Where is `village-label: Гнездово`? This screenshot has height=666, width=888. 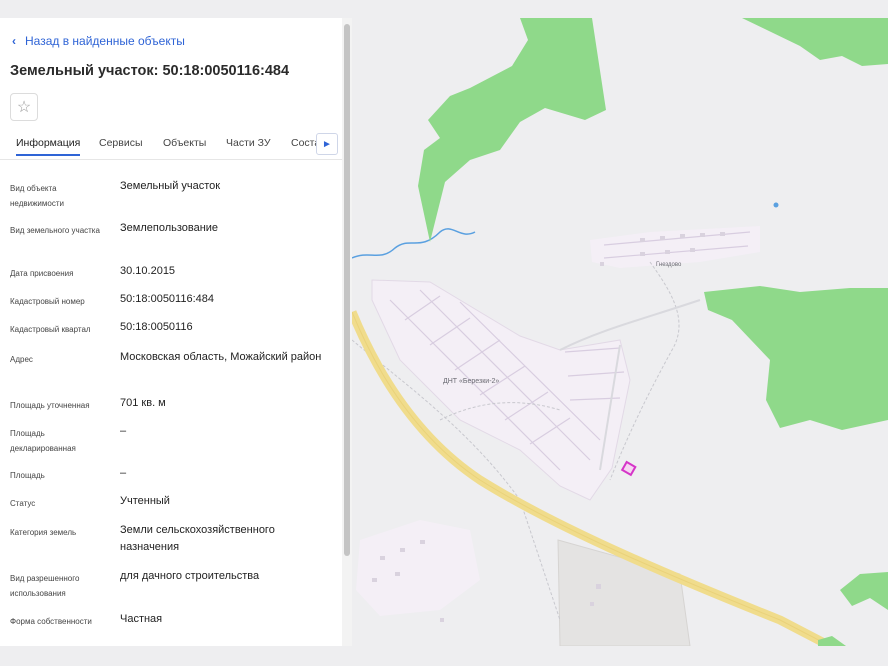
village-label: Гнездово is located at coordinates (669, 265).